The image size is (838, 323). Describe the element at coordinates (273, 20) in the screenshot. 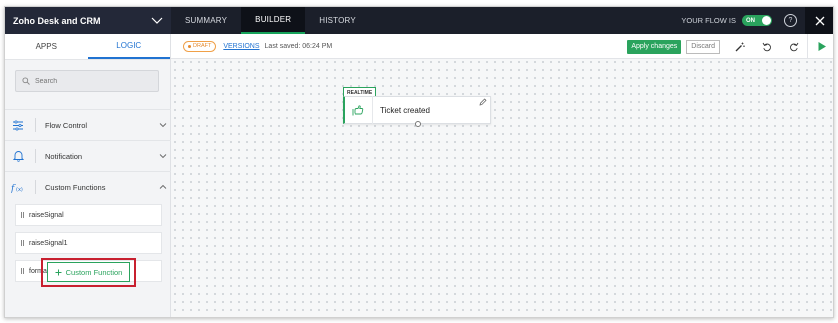

I see `tab-builder: BUILDER` at that location.